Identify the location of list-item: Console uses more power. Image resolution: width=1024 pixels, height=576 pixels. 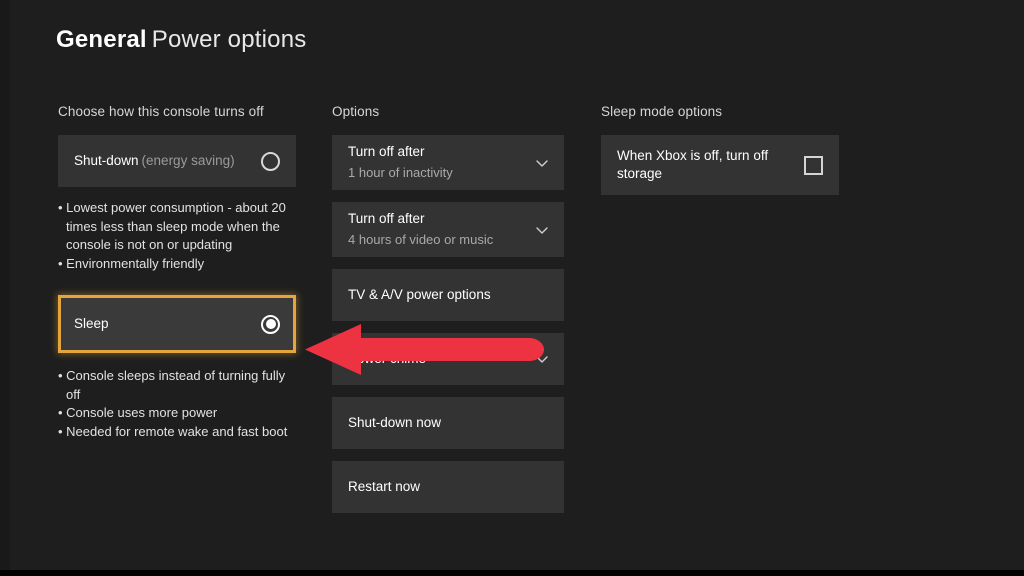
(176, 413).